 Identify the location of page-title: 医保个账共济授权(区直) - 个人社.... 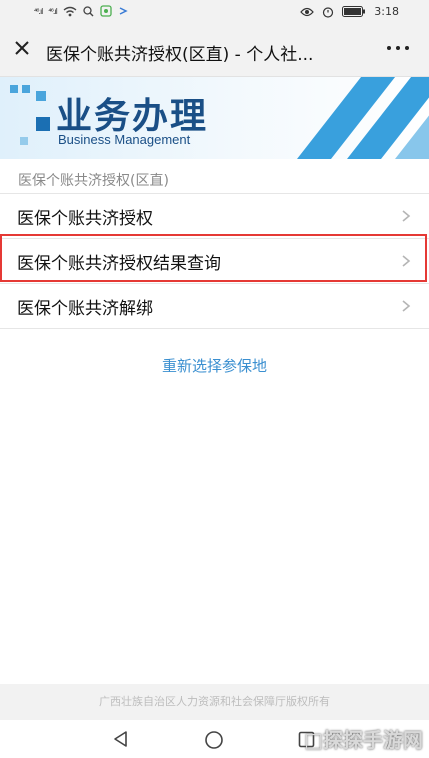
(180, 55).